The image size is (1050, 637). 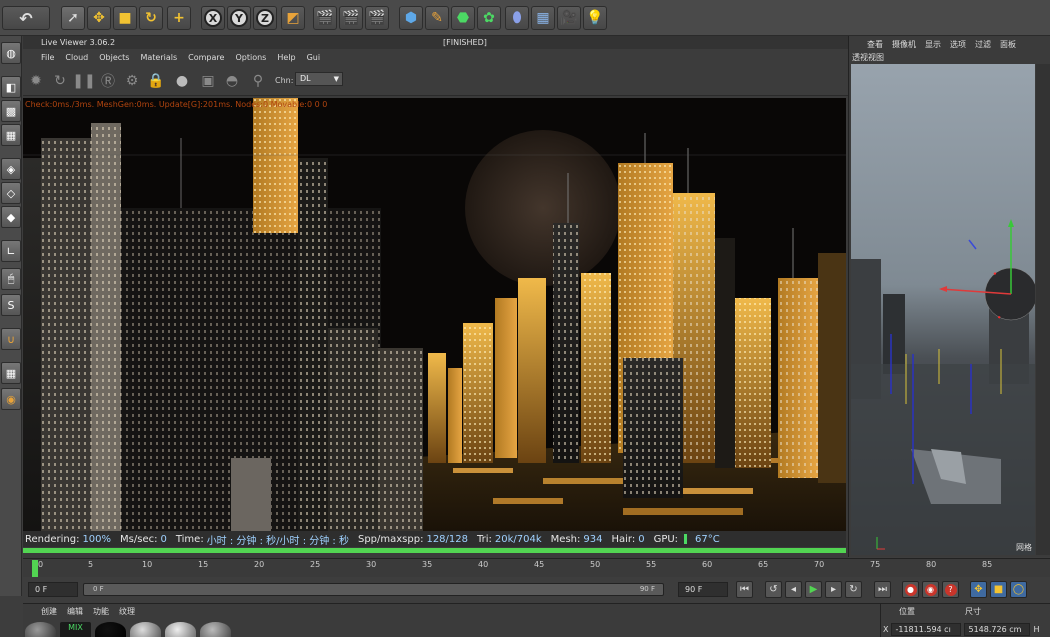 What do you see at coordinates (47, 57) in the screenshot?
I see `menu-file: File` at bounding box center [47, 57].